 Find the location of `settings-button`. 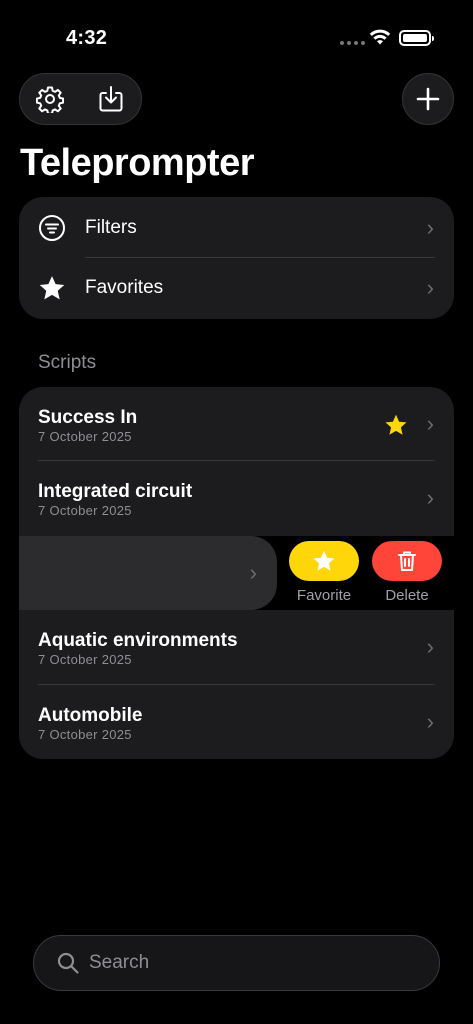

settings-button is located at coordinates (50, 99).